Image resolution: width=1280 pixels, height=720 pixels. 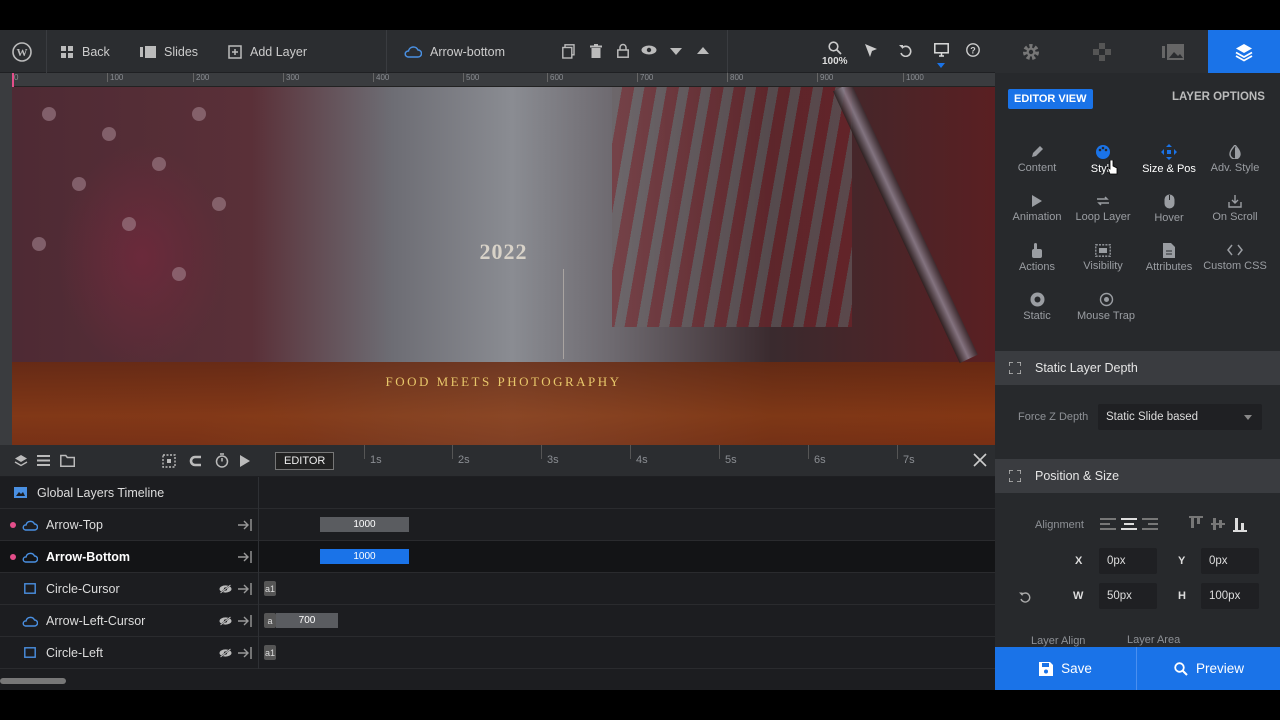 What do you see at coordinates (1037, 305) in the screenshot?
I see `option-static: Static` at bounding box center [1037, 305].